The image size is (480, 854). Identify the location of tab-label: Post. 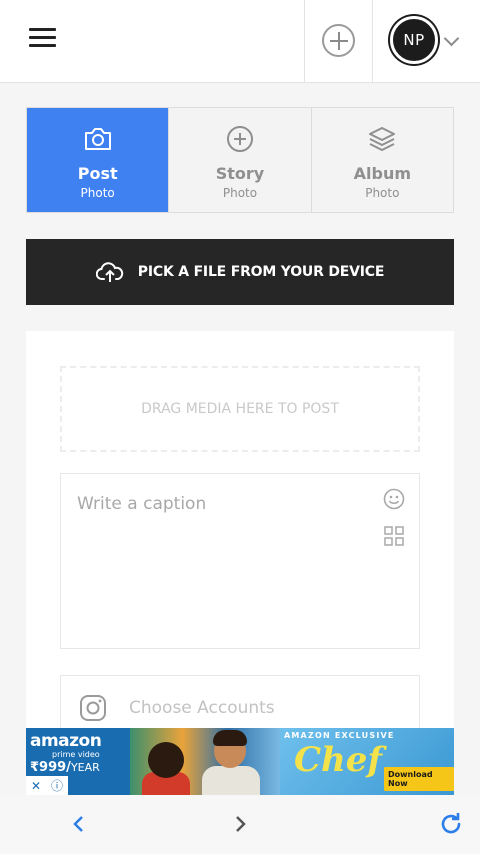
(97, 173).